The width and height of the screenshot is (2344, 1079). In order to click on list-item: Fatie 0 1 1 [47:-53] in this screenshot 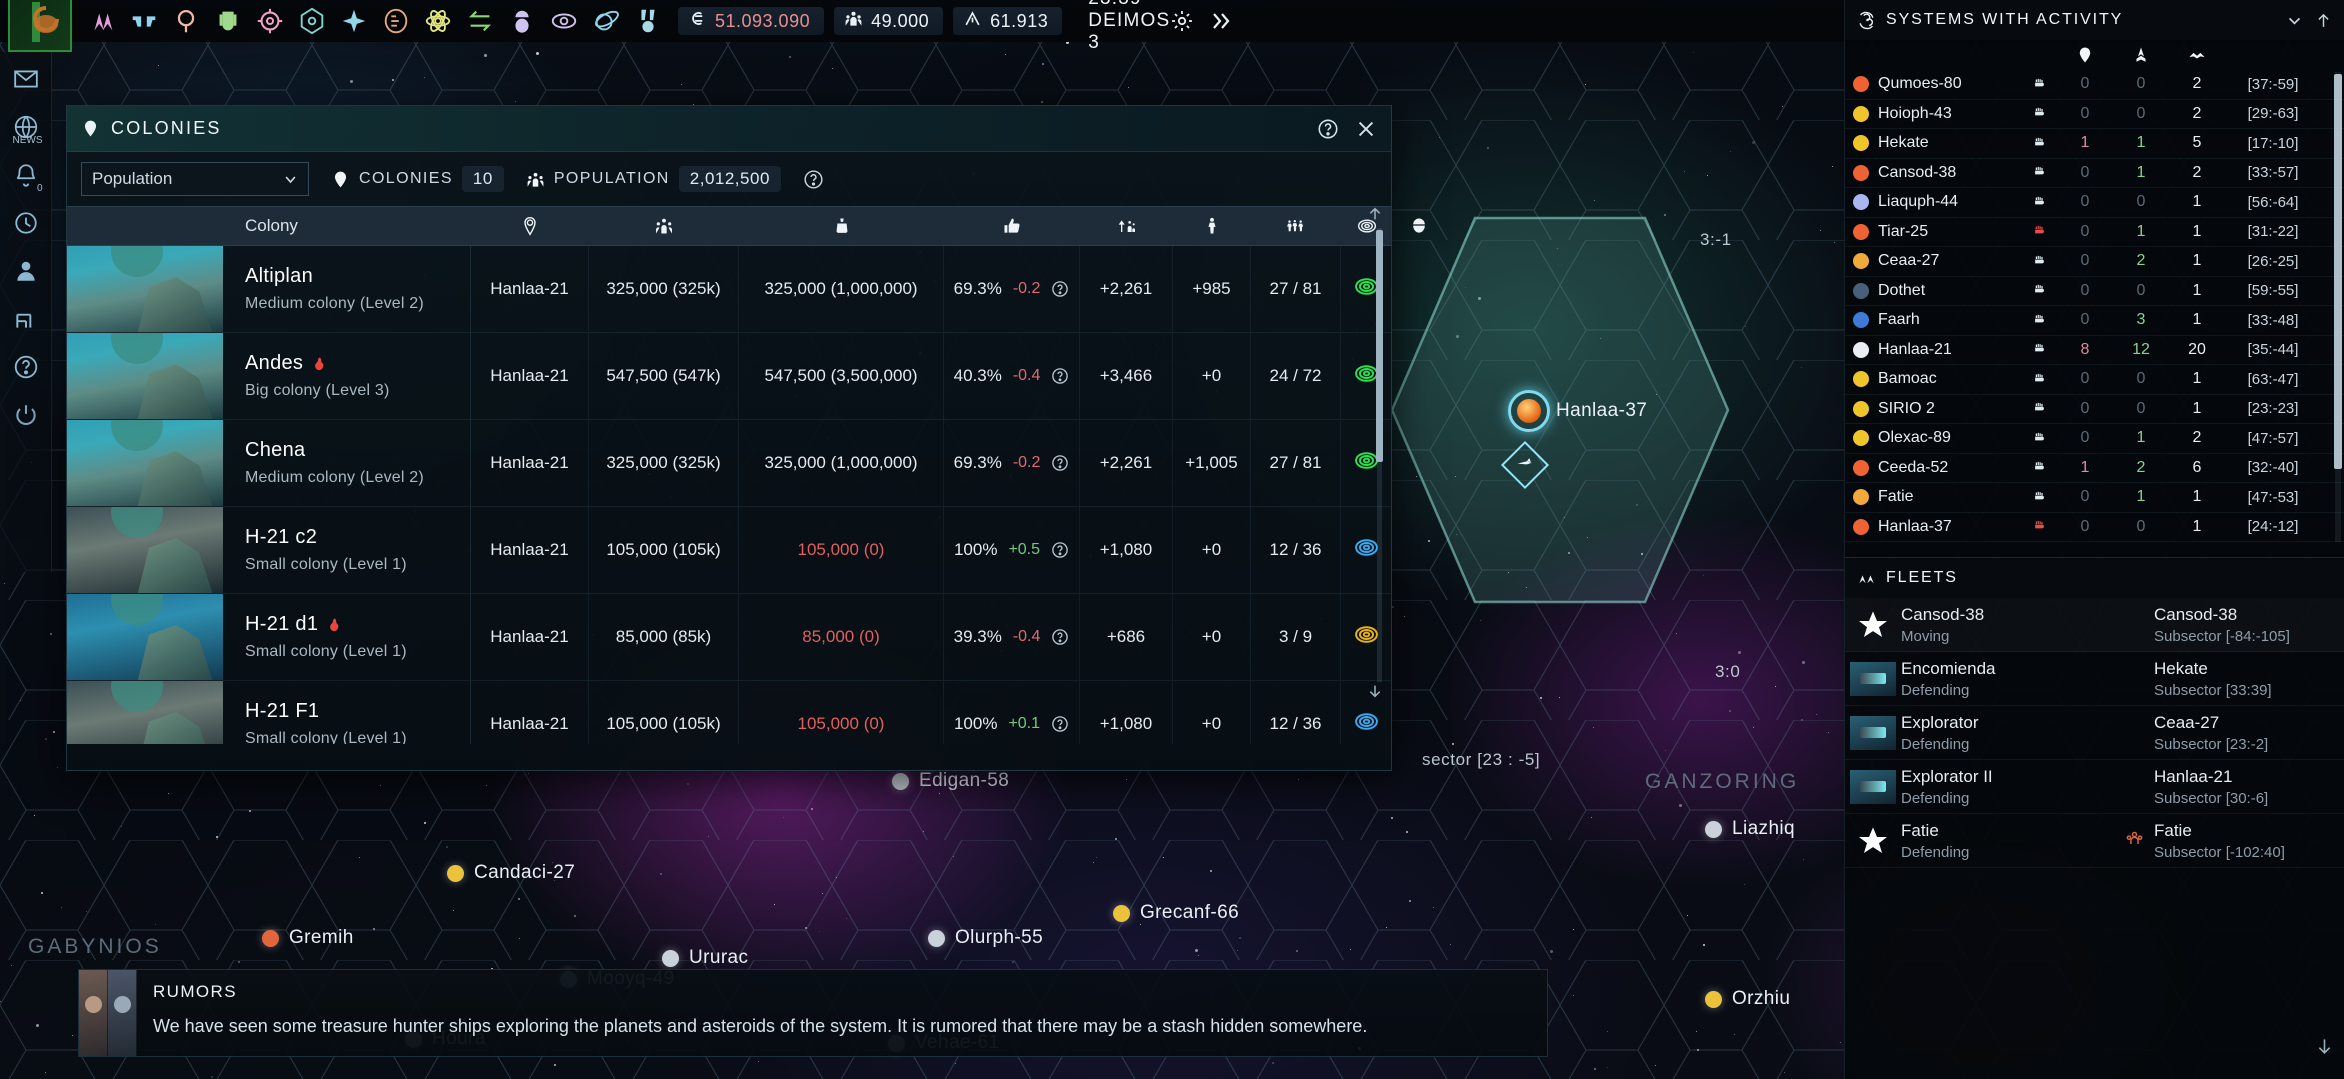, I will do `click(2094, 498)`.